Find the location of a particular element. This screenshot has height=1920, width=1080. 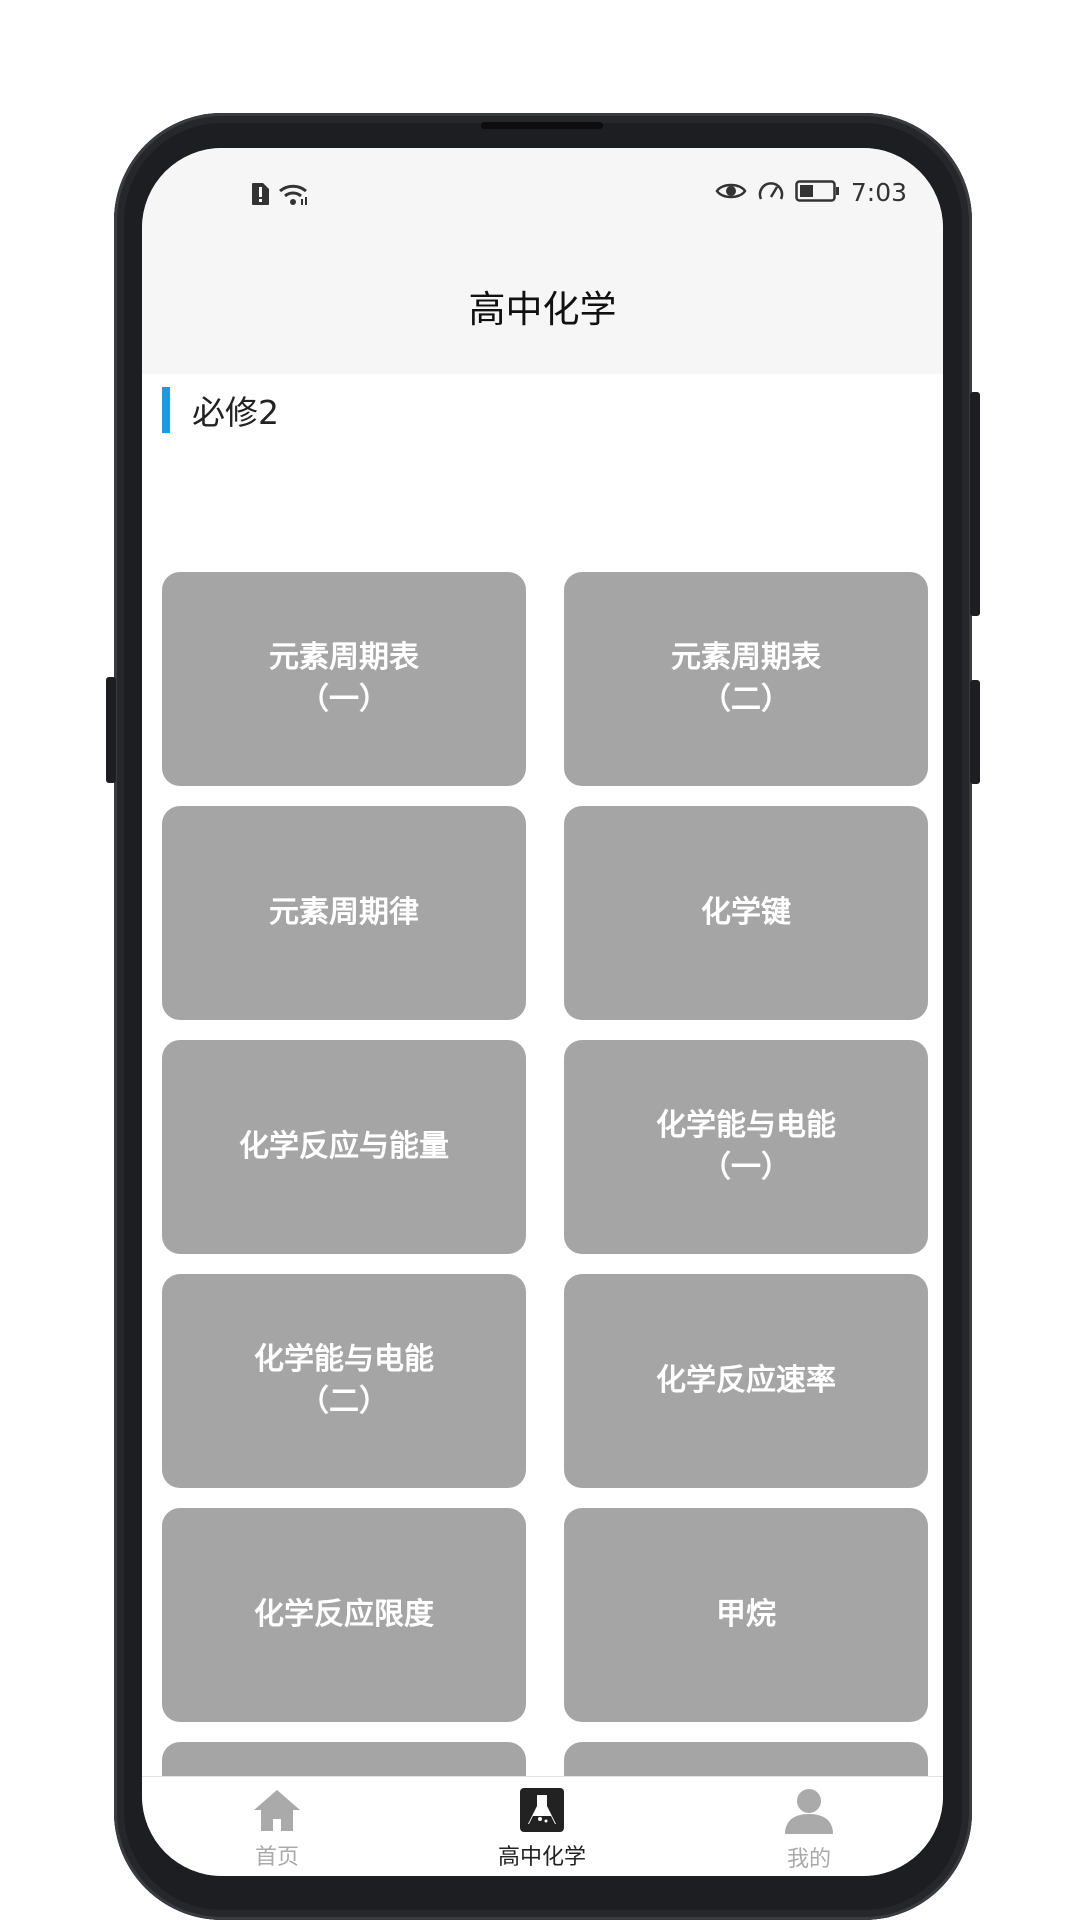

power-button is located at coordinates (975, 732).